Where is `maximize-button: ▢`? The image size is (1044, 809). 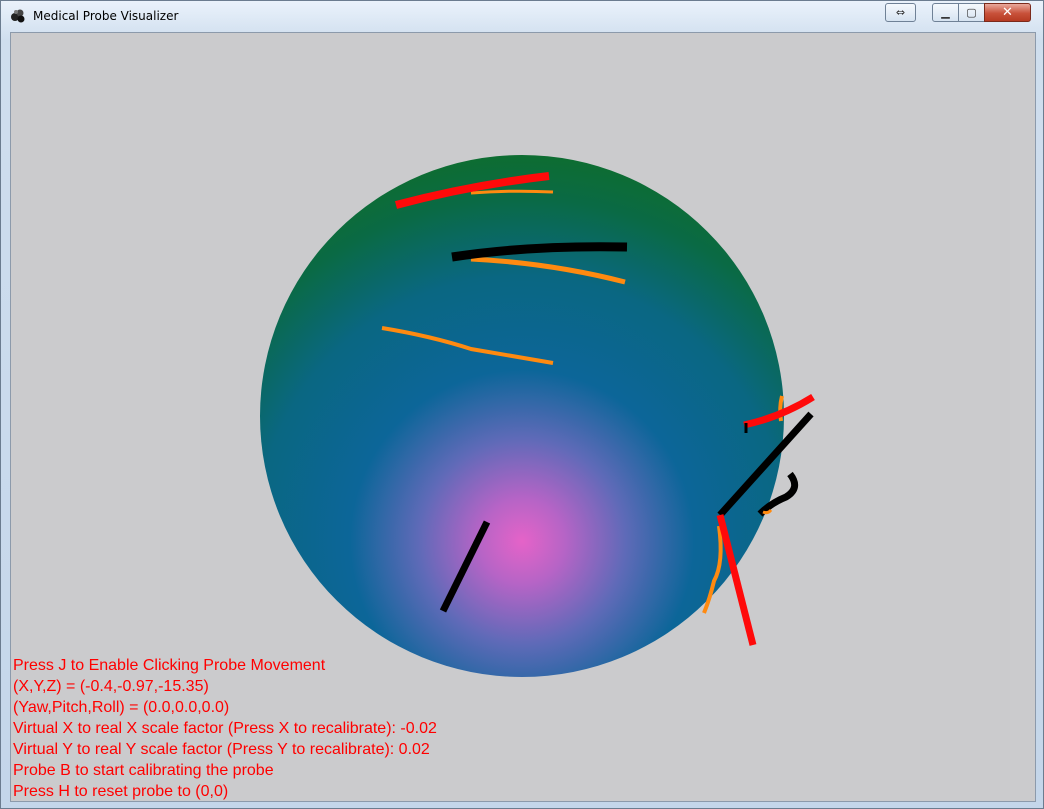
maximize-button: ▢ is located at coordinates (971, 12).